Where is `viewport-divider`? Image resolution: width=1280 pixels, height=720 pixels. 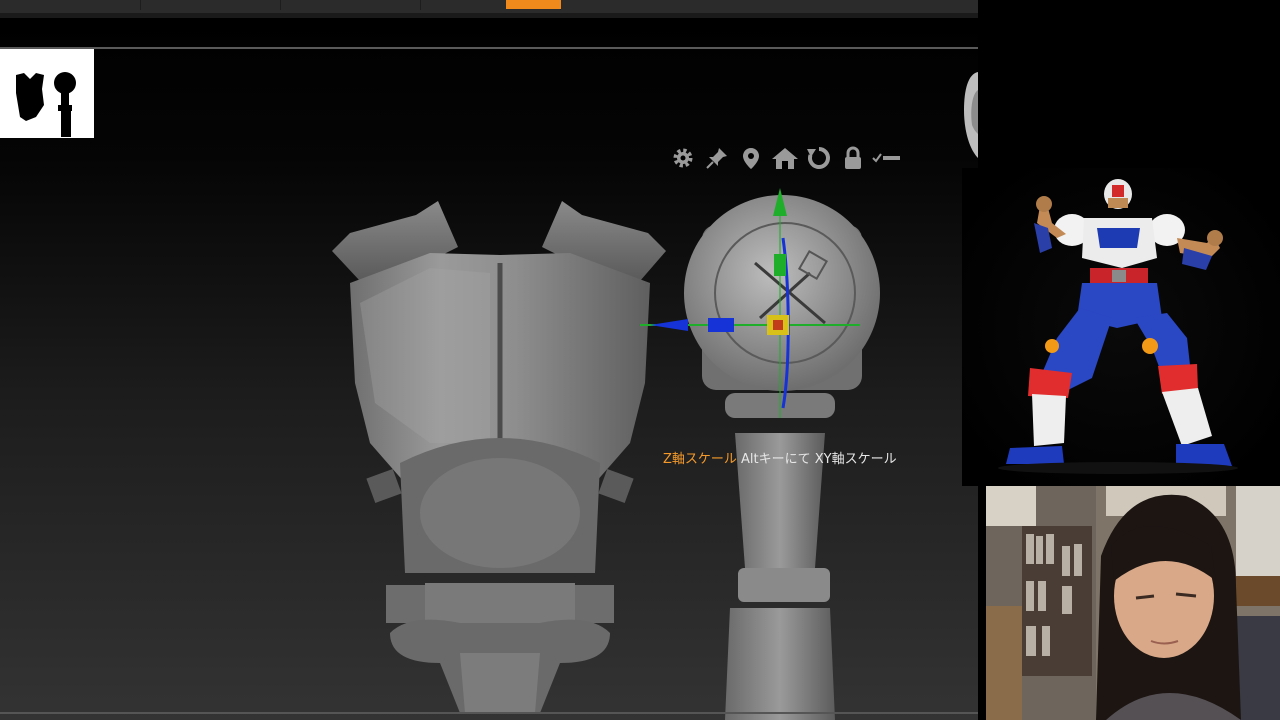
viewport-divider is located at coordinates (489, 48).